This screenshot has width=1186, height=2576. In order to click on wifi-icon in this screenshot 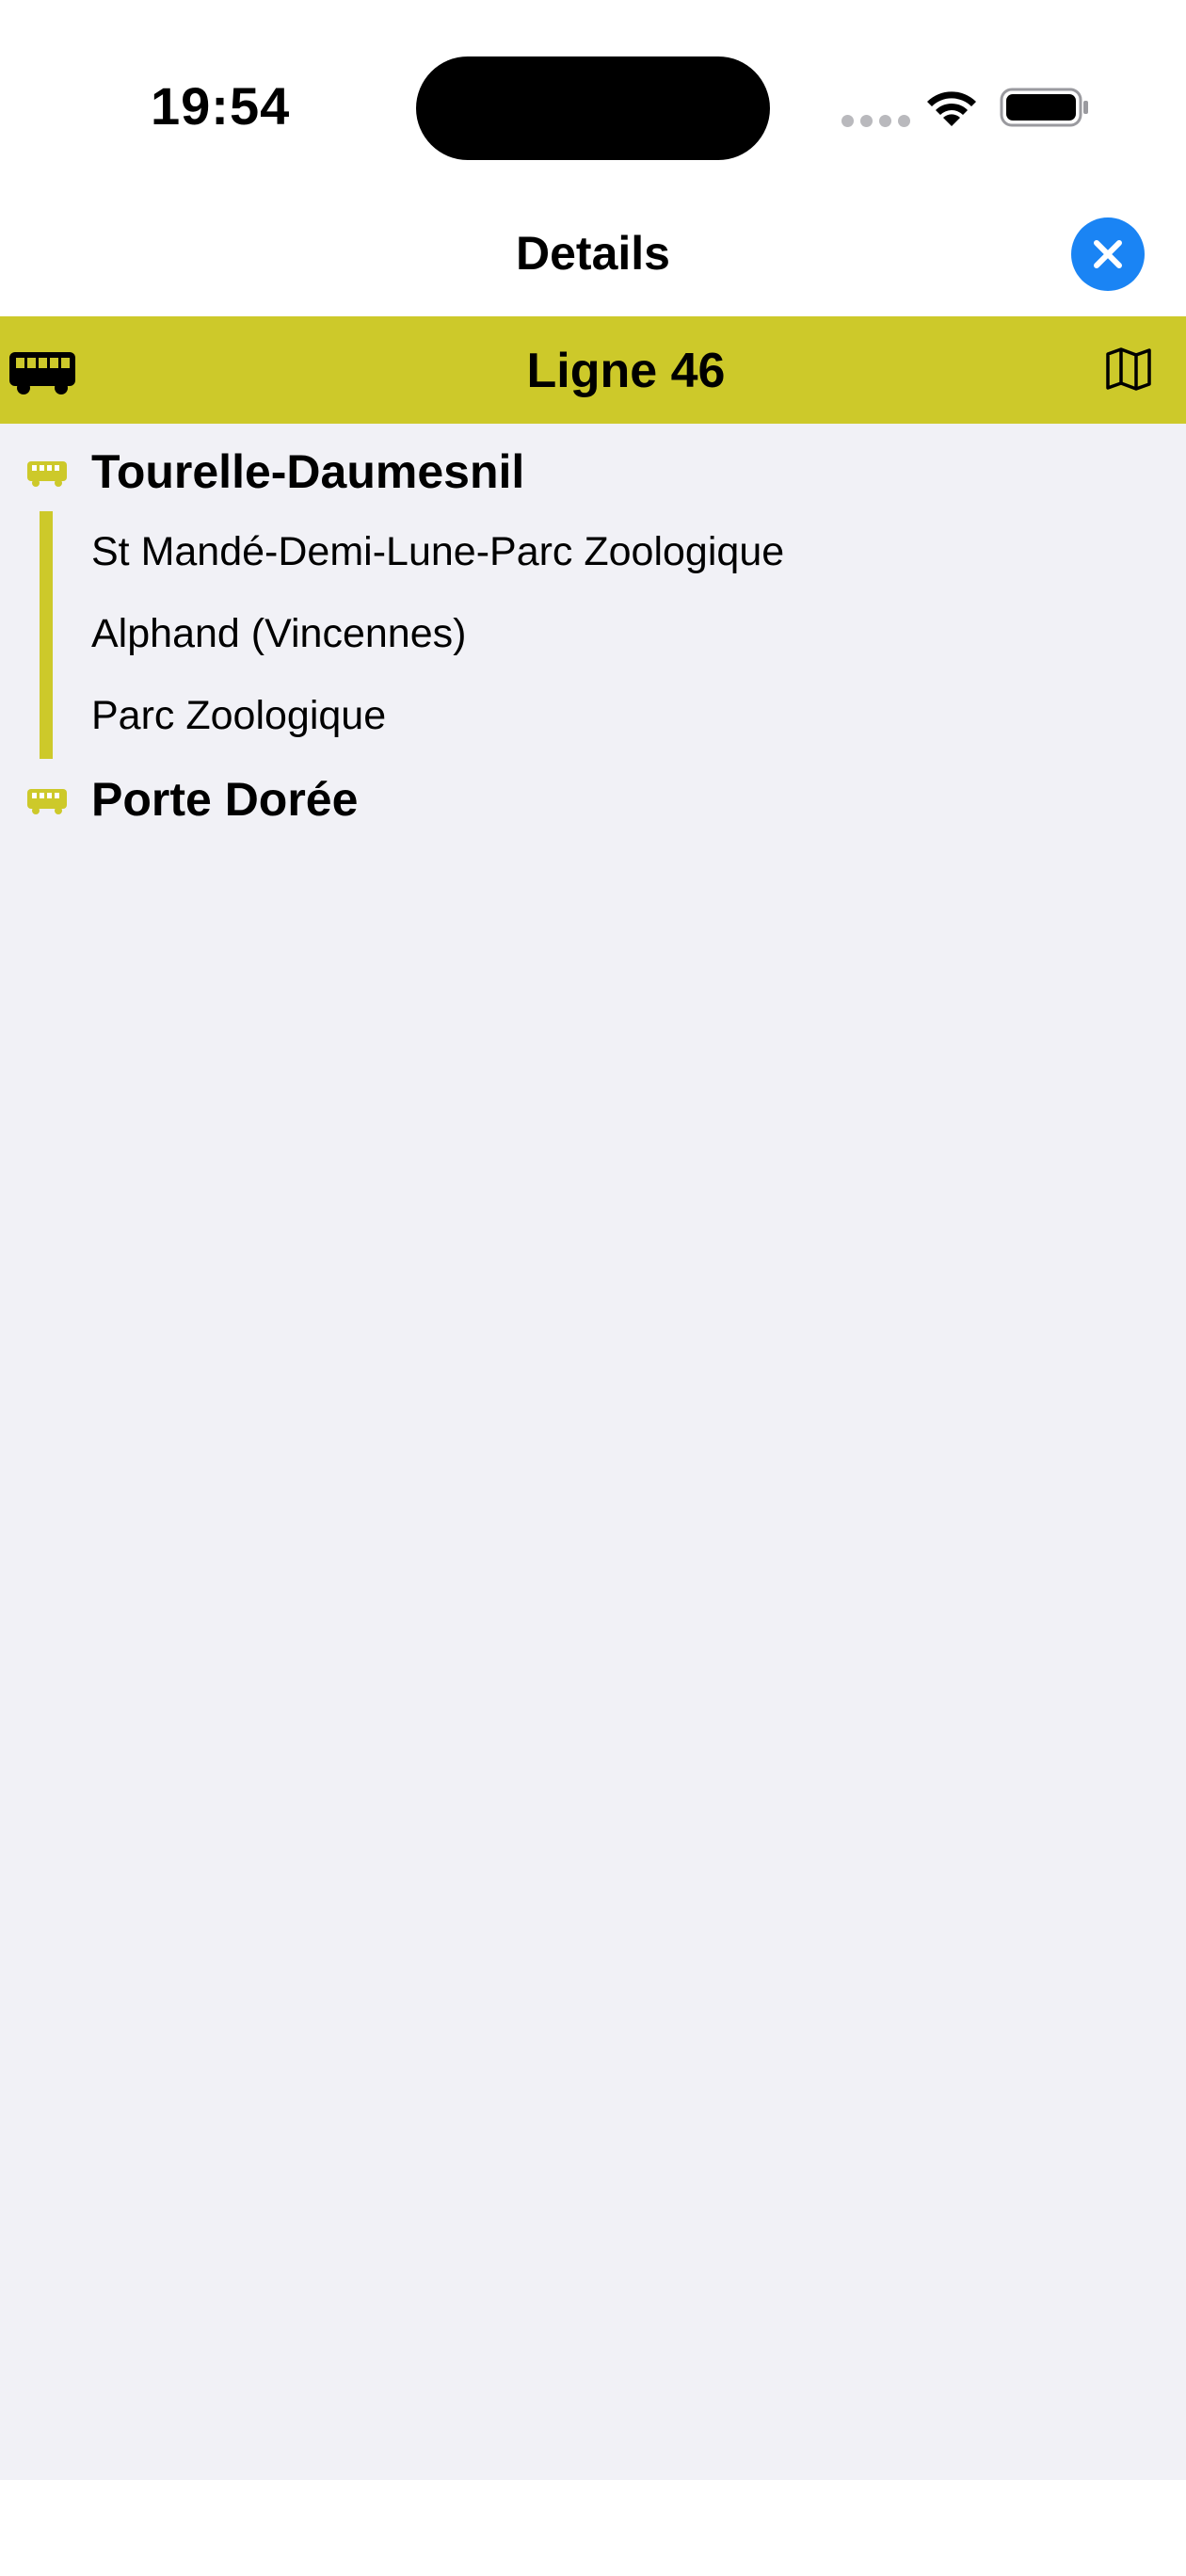, I will do `click(951, 108)`.